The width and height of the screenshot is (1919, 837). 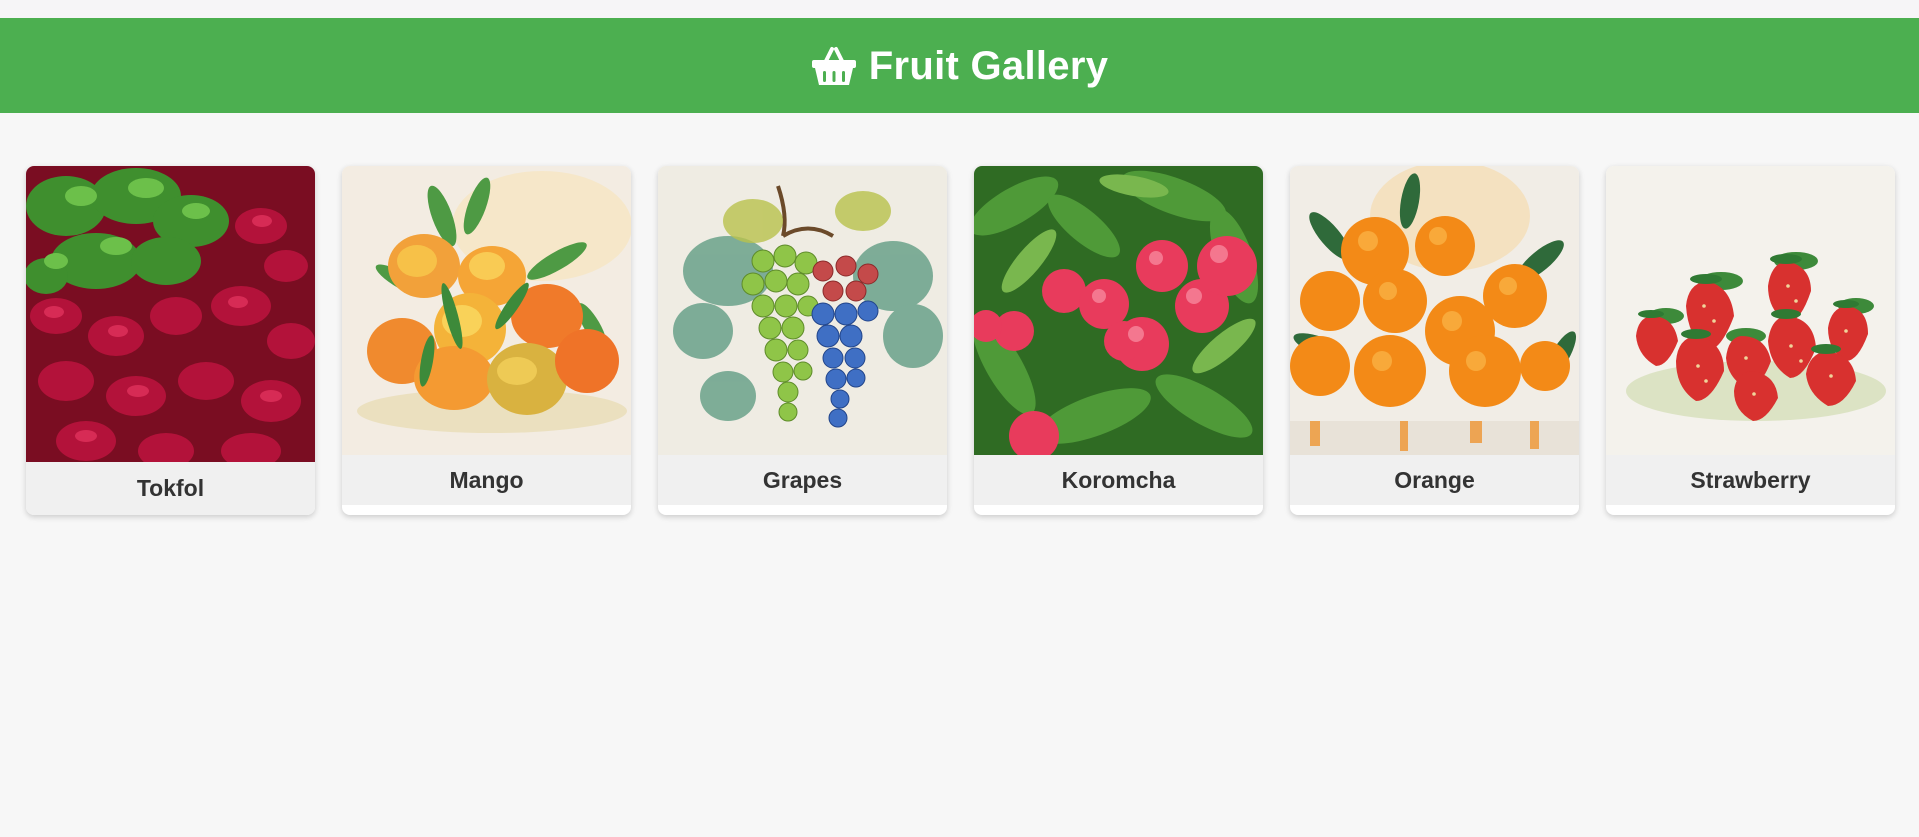 I want to click on orange-image, so click(x=1434, y=310).